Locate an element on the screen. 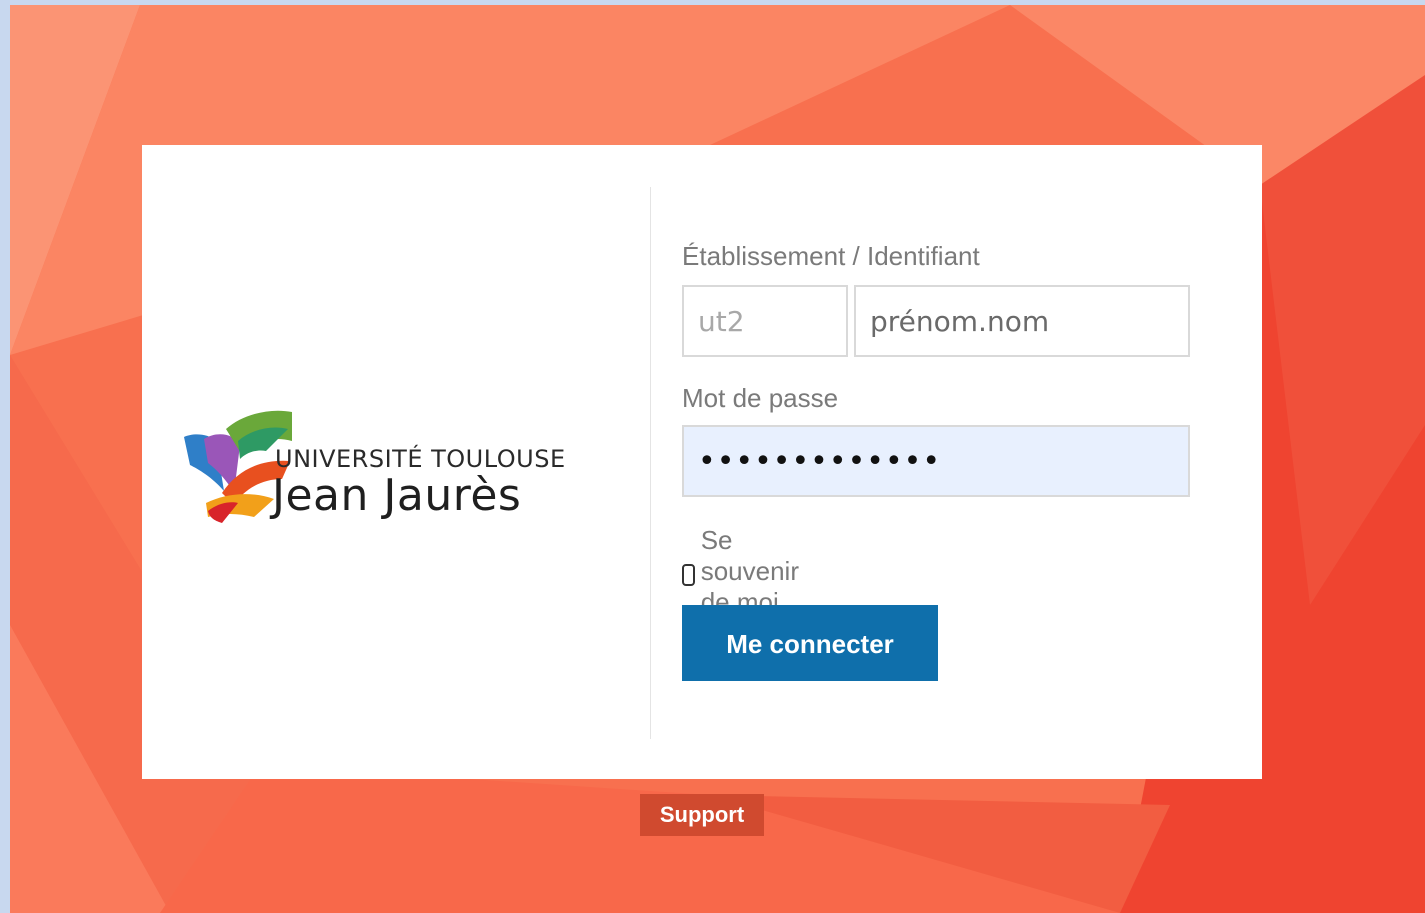 The image size is (1425, 913). identifier-label: Établissement / Identifiant is located at coordinates (831, 256).